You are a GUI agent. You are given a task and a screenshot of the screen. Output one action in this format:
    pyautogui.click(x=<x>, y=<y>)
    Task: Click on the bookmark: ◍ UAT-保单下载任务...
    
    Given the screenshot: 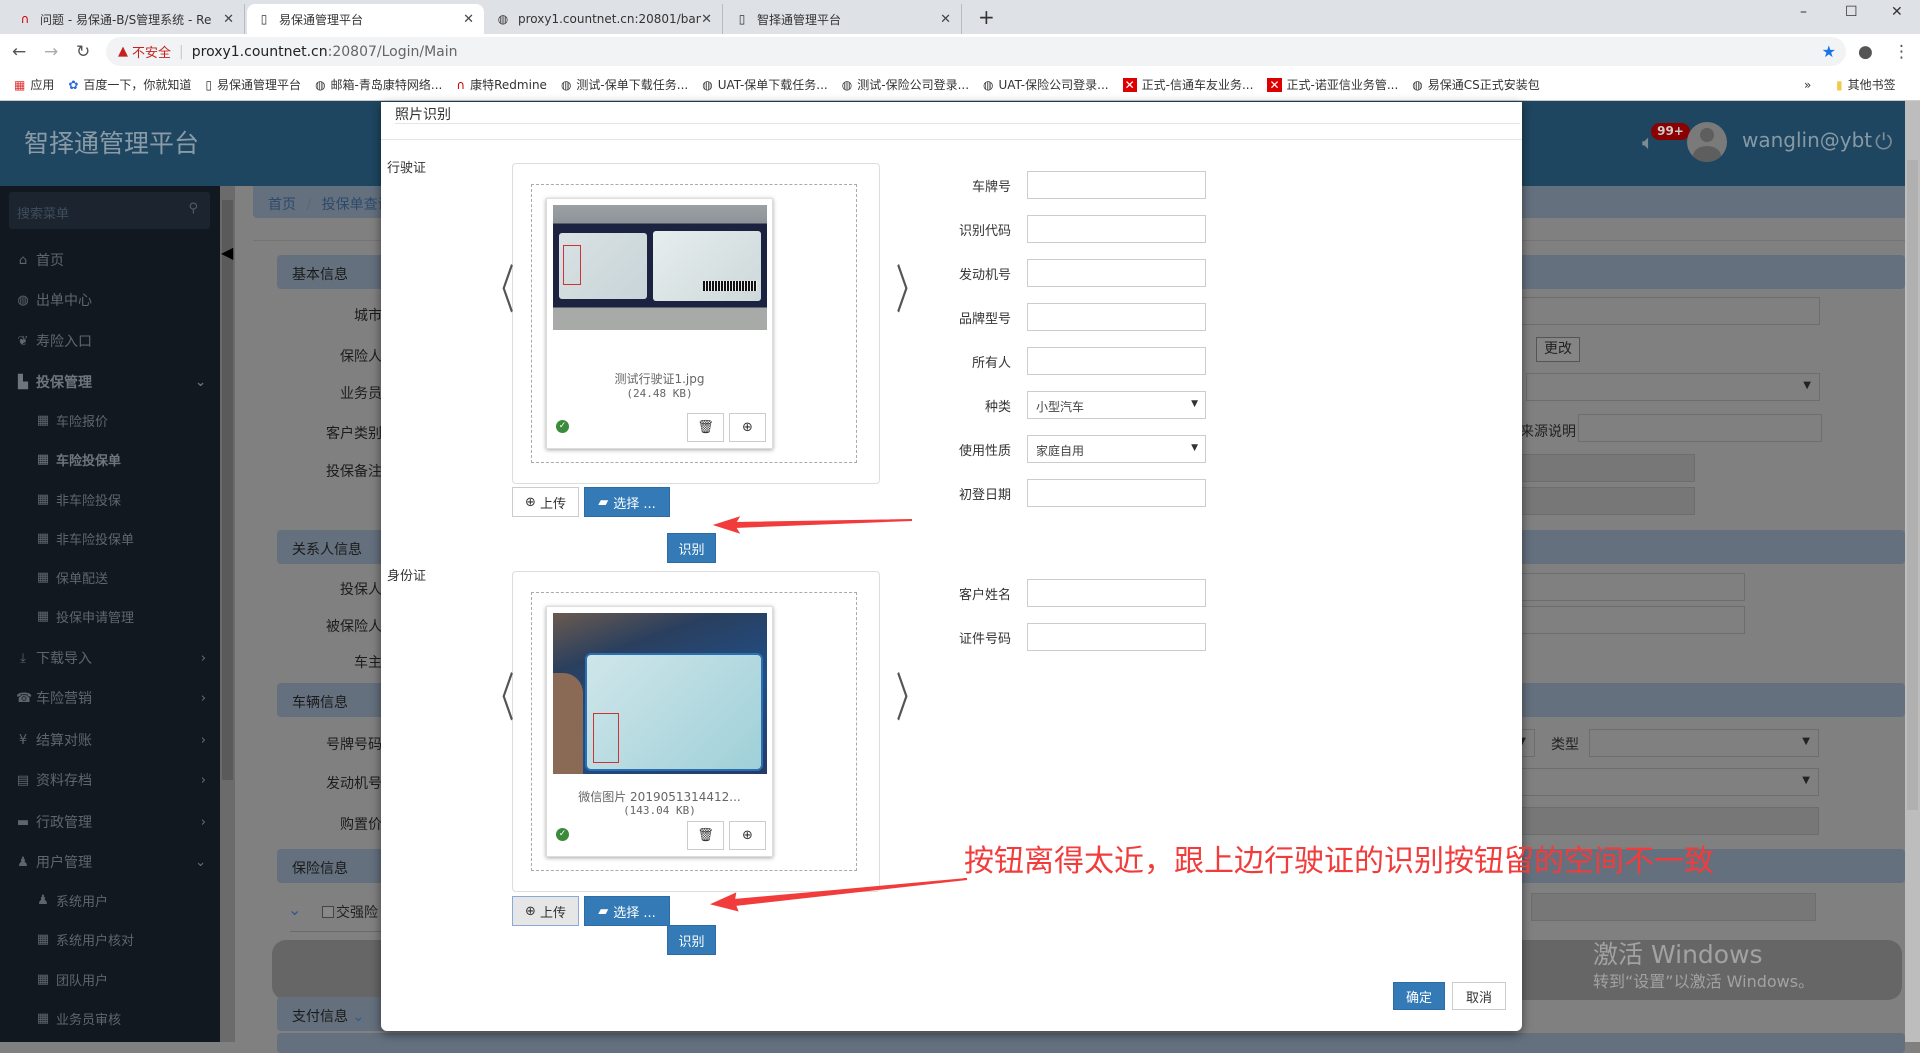 What is the action you would take?
    pyautogui.click(x=765, y=84)
    